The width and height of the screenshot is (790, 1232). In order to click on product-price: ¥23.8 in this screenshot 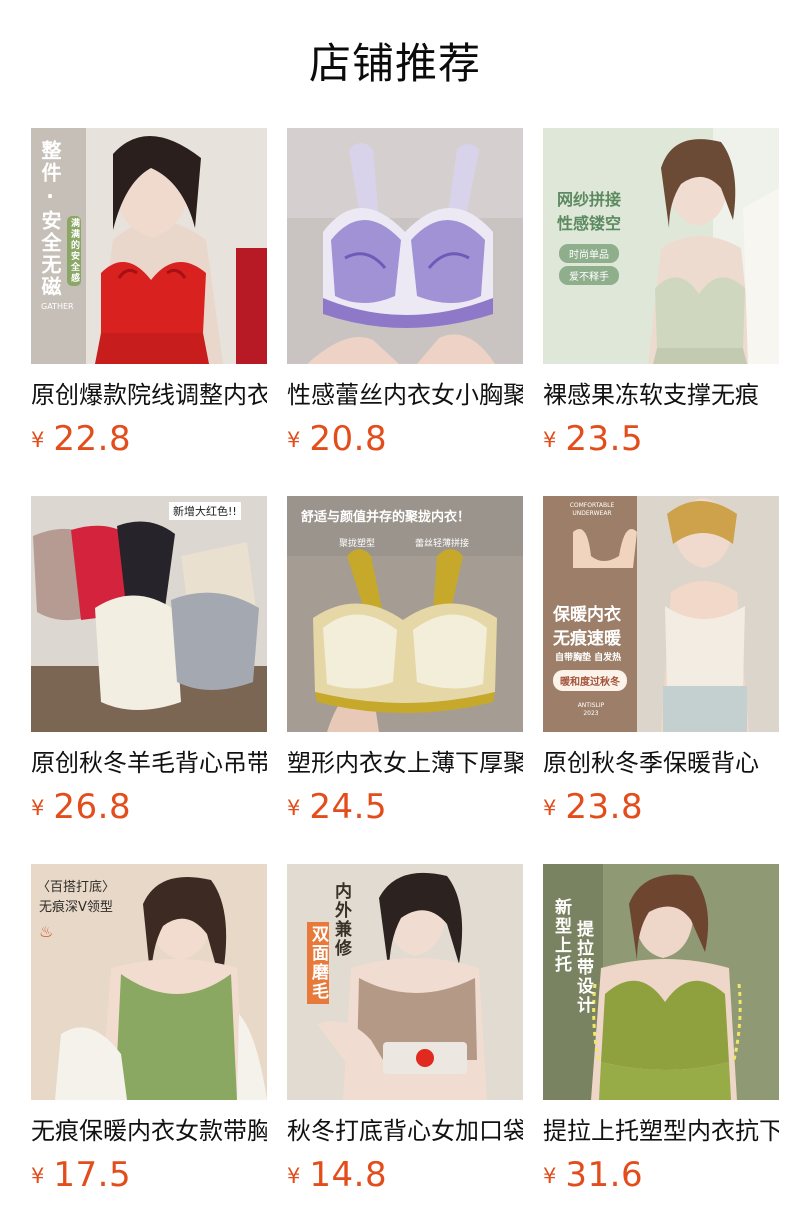, I will do `click(661, 807)`.